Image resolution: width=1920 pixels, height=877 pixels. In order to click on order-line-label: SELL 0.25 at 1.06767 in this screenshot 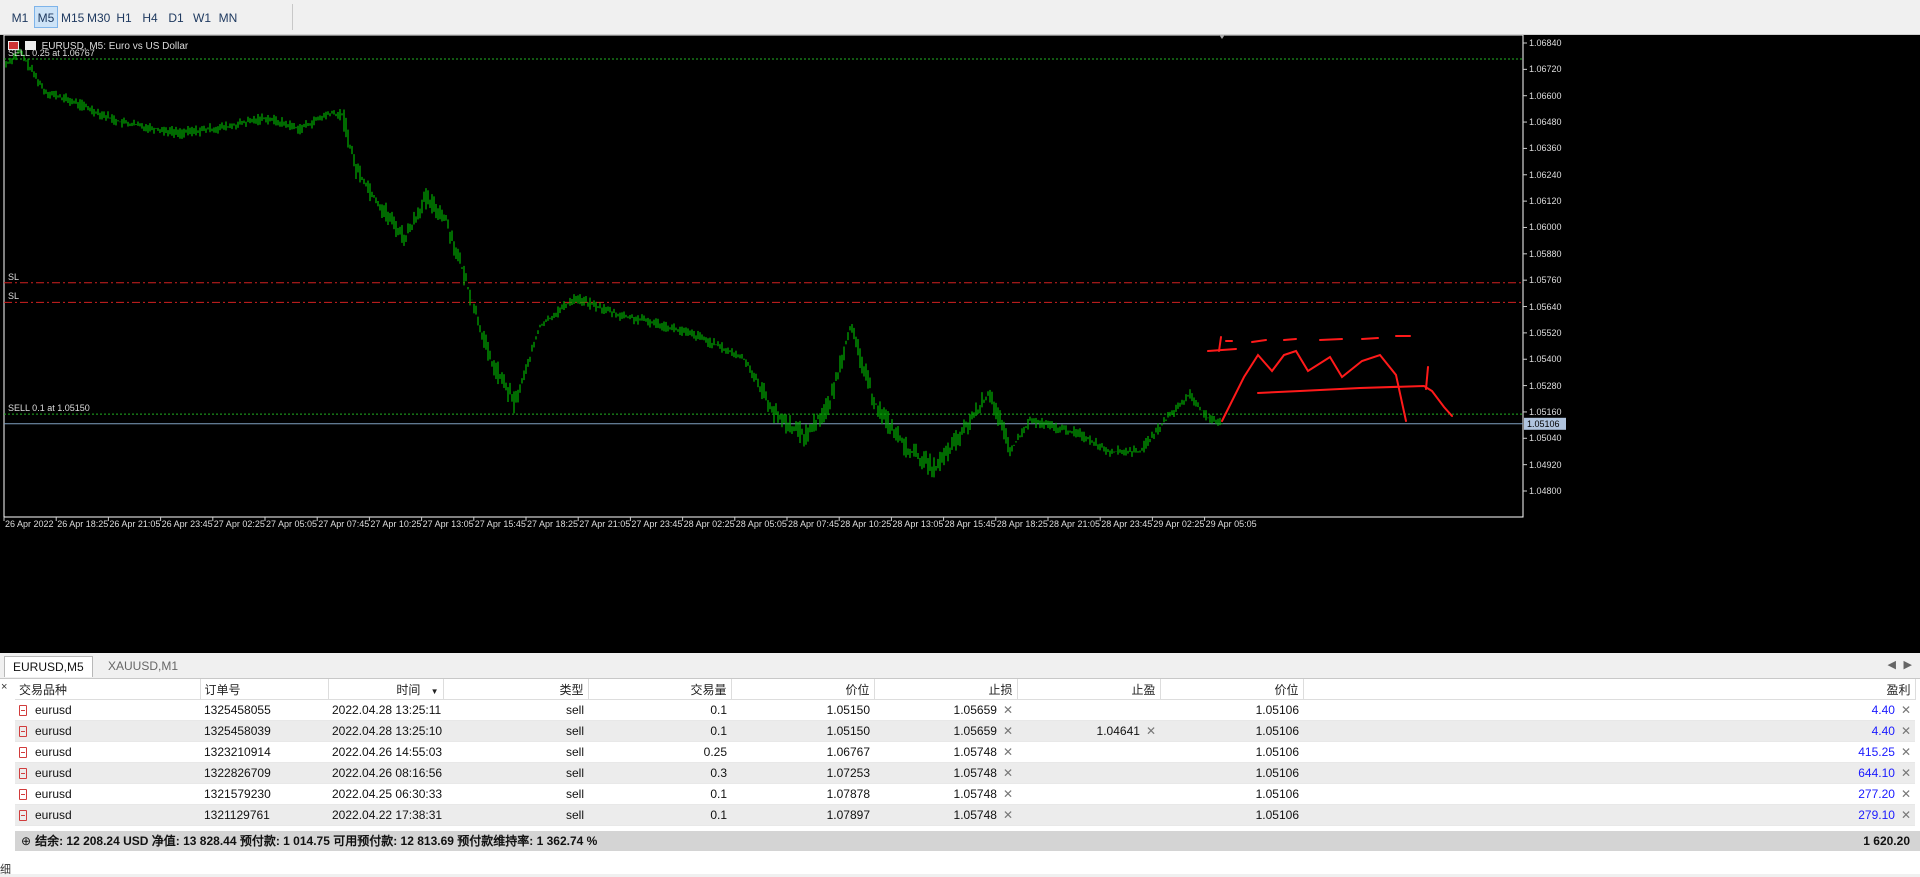, I will do `click(51, 53)`.